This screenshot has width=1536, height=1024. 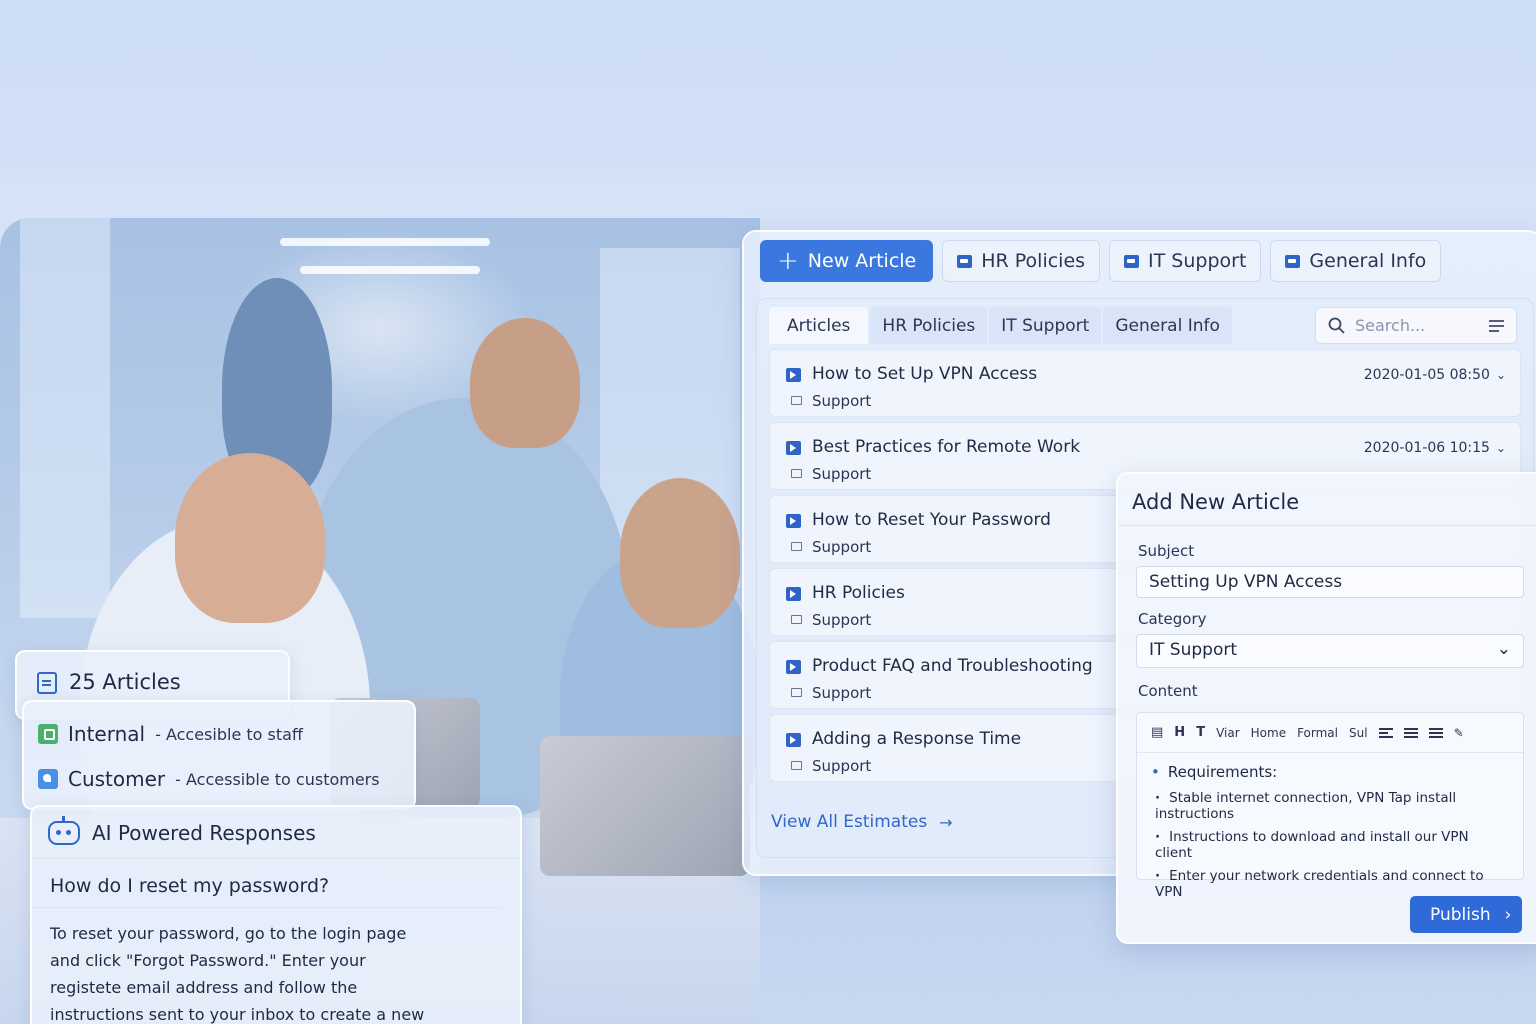 What do you see at coordinates (946, 822) in the screenshot?
I see `arrow-right-icon: →` at bounding box center [946, 822].